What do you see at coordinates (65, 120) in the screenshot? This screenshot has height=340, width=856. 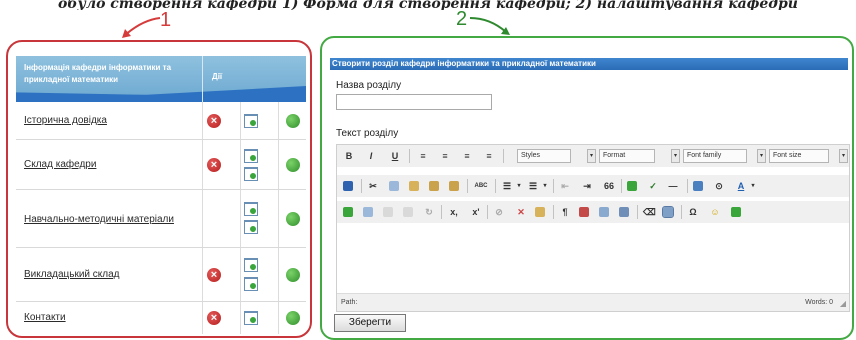 I see `section-link: Історична довідка` at bounding box center [65, 120].